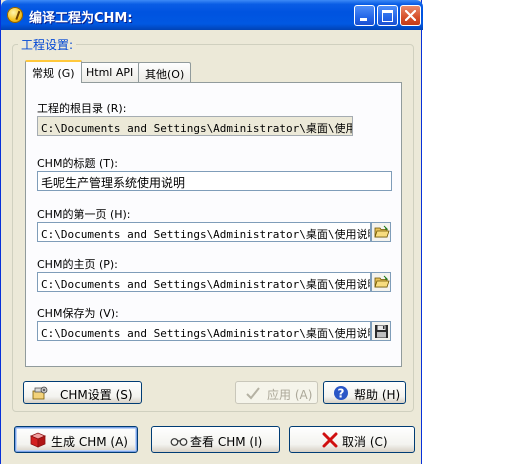 This screenshot has height=464, width=525. I want to click on help-question-icon: ?, so click(341, 393).